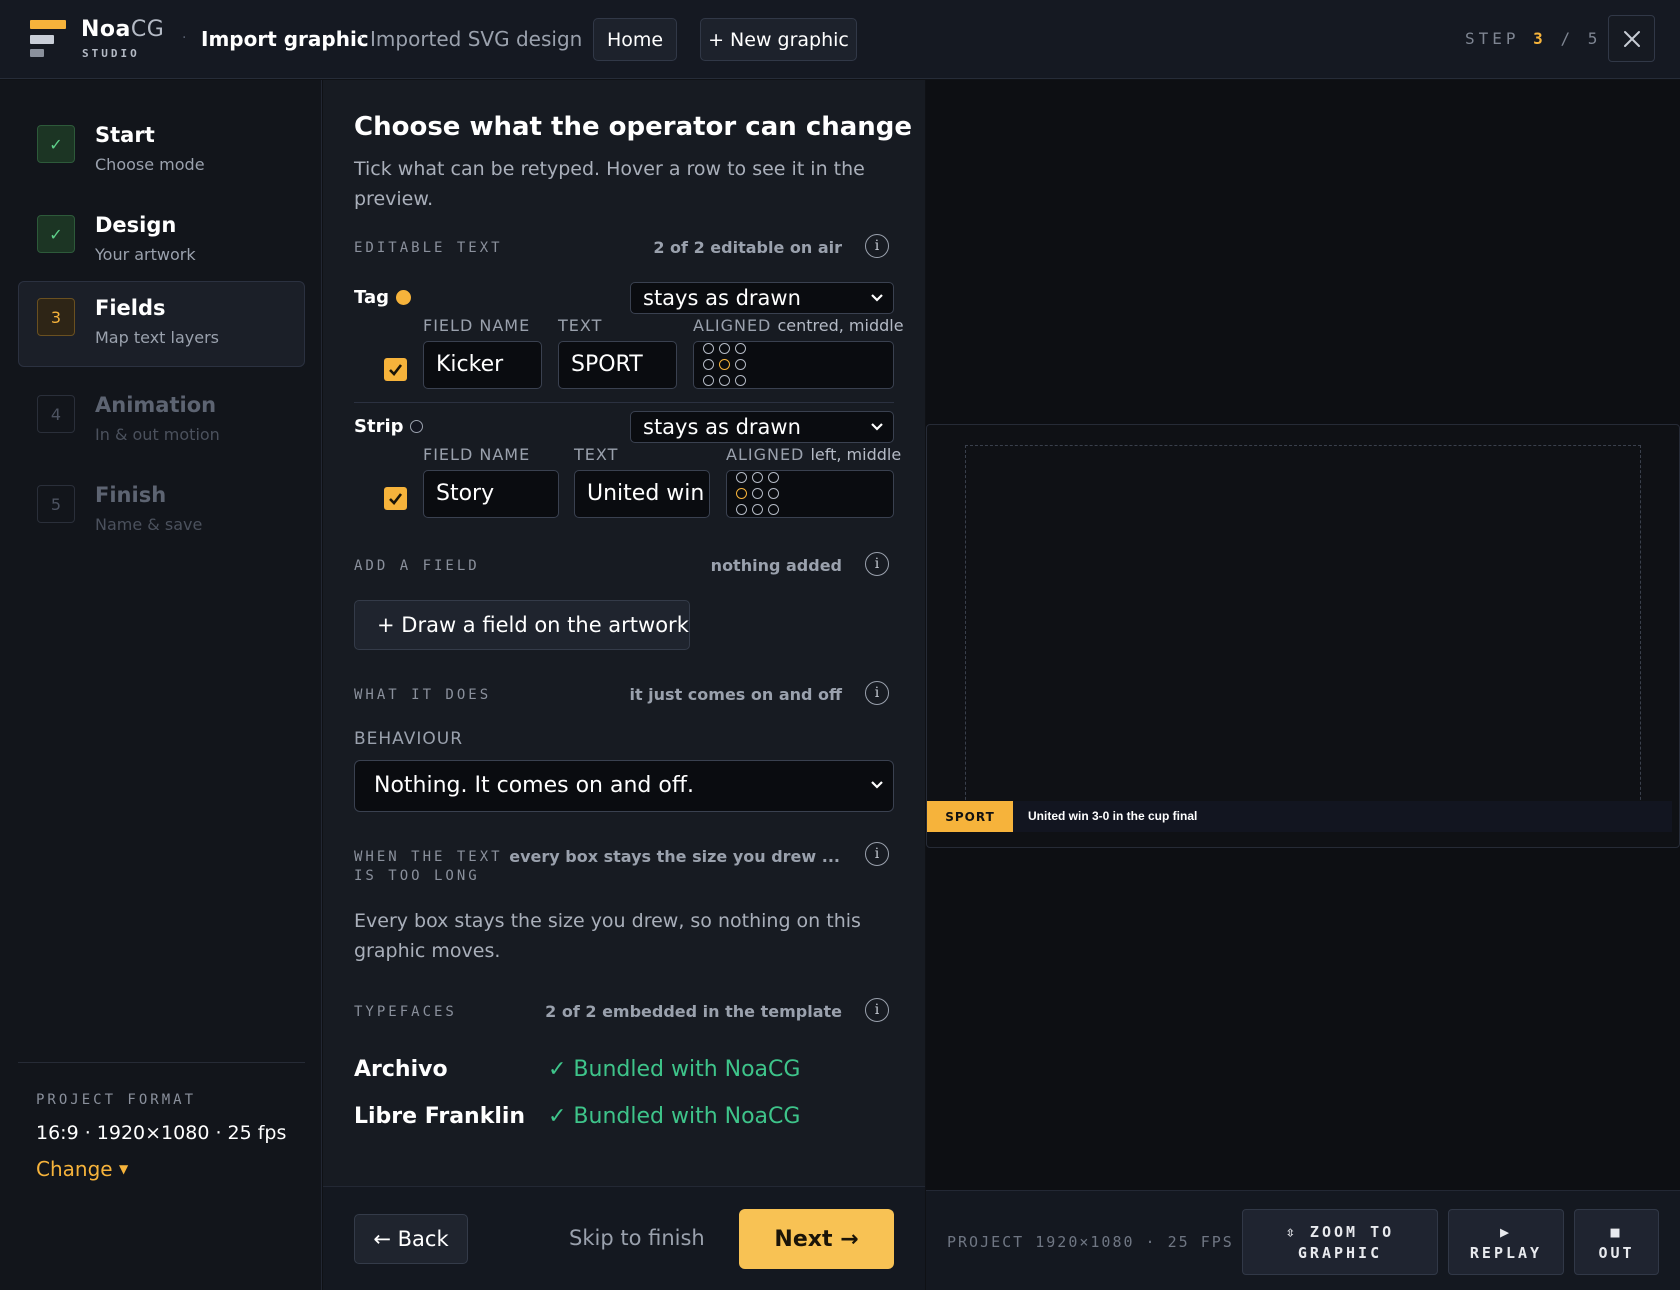  What do you see at coordinates (156, 405) in the screenshot?
I see `sidebar-item-title: Animation` at bounding box center [156, 405].